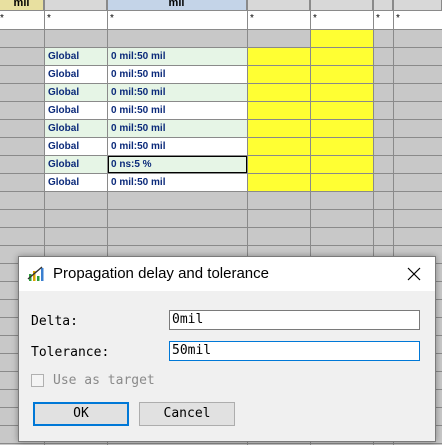 This screenshot has width=442, height=445. Describe the element at coordinates (294, 351) in the screenshot. I see `tolerance-field: 50mil` at that location.